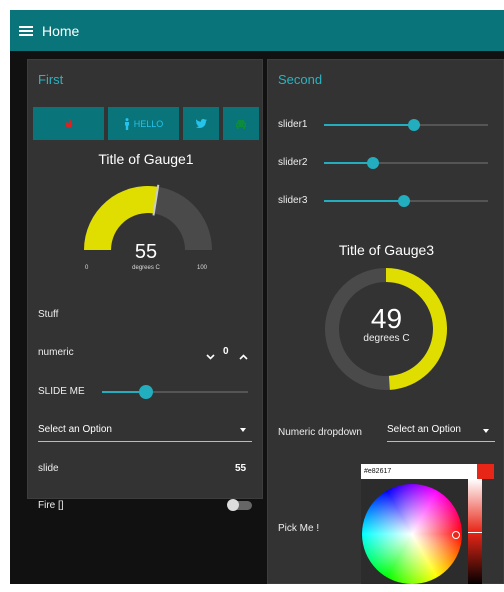 The height and width of the screenshot is (592, 504). Describe the element at coordinates (386, 250) in the screenshot. I see `gauge3-title: Title of Gauge3` at that location.